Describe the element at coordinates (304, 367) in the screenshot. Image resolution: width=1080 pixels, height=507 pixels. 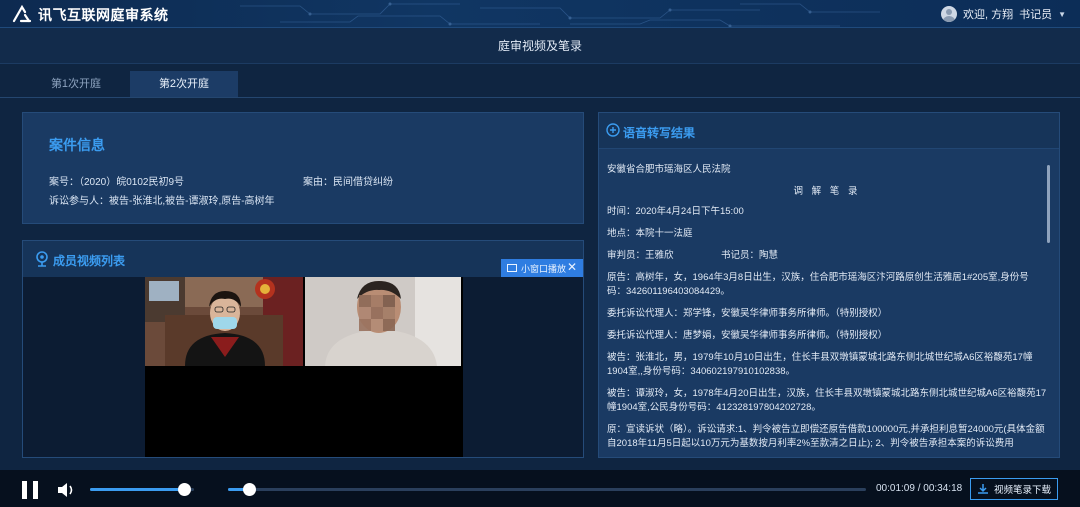
I see `video-stage` at that location.